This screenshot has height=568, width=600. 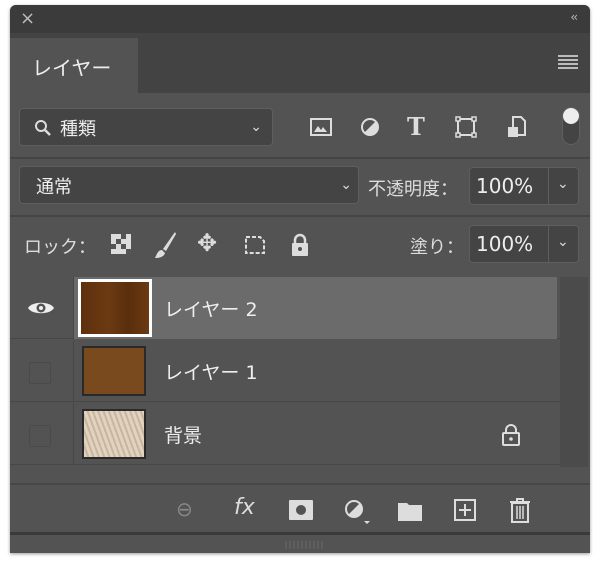 What do you see at coordinates (184, 509) in the screenshot?
I see `link-layers-icon: ⊖` at bounding box center [184, 509].